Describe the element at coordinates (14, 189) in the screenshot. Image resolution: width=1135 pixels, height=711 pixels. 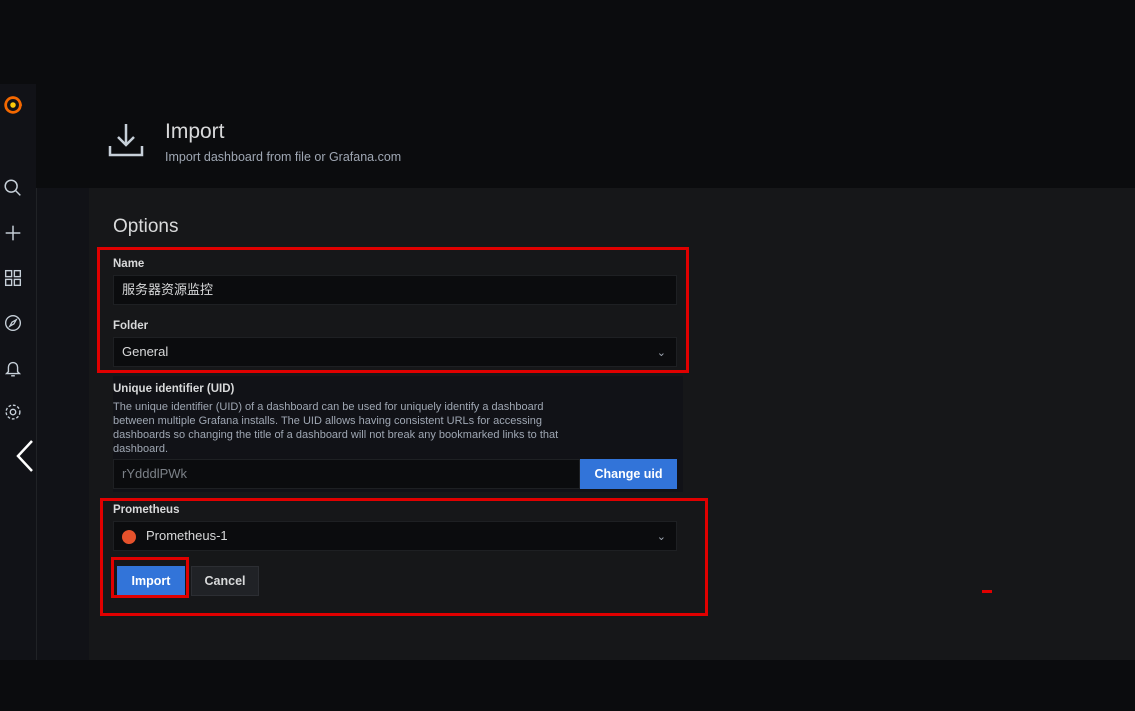
I see `search-icon` at that location.